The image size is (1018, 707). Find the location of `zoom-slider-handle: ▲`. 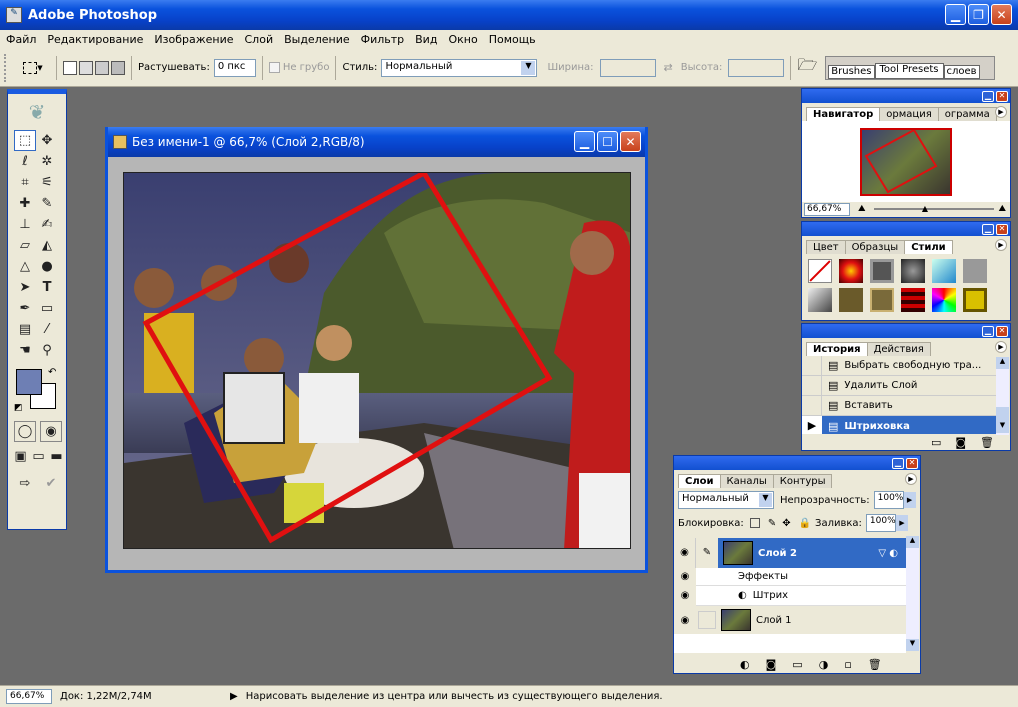

zoom-slider-handle: ▲ is located at coordinates (925, 208).